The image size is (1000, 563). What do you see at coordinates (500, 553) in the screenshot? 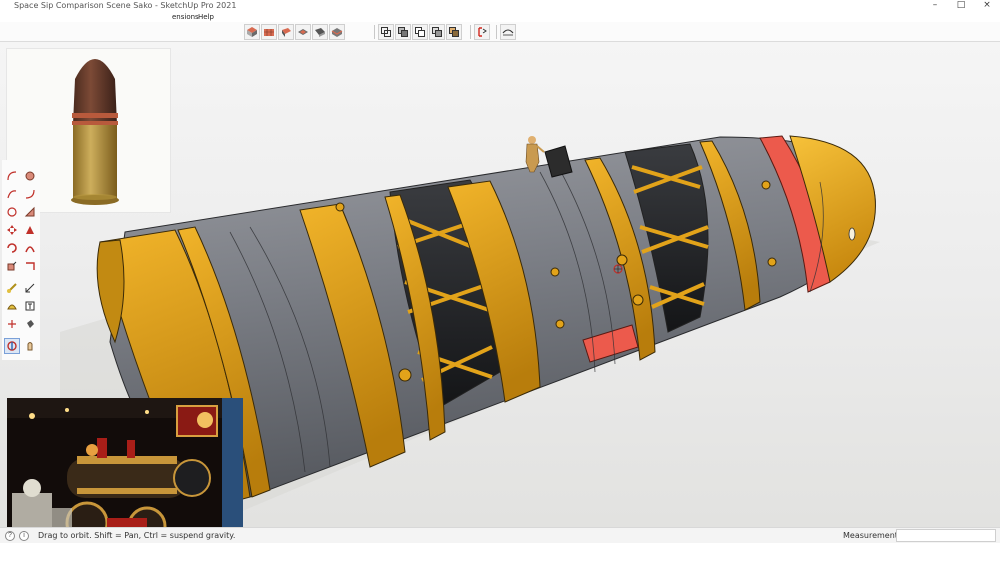
I see `bottom-strip` at bounding box center [500, 553].